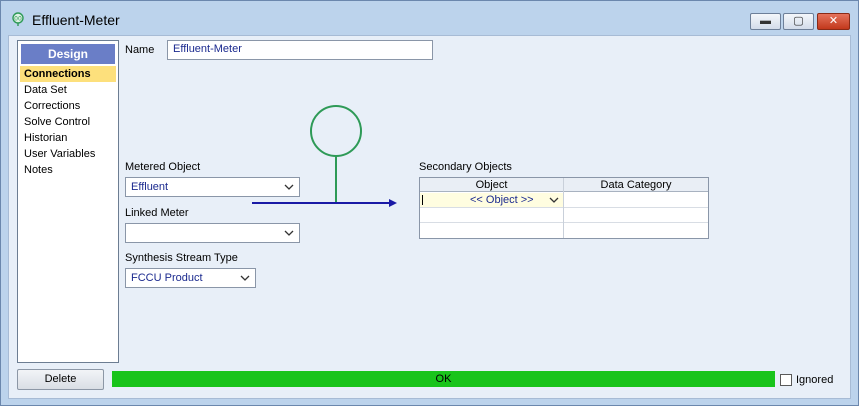 The width and height of the screenshot is (859, 406). Describe the element at coordinates (68, 154) in the screenshot. I see `nav-item-user-variables: User Variables` at that location.